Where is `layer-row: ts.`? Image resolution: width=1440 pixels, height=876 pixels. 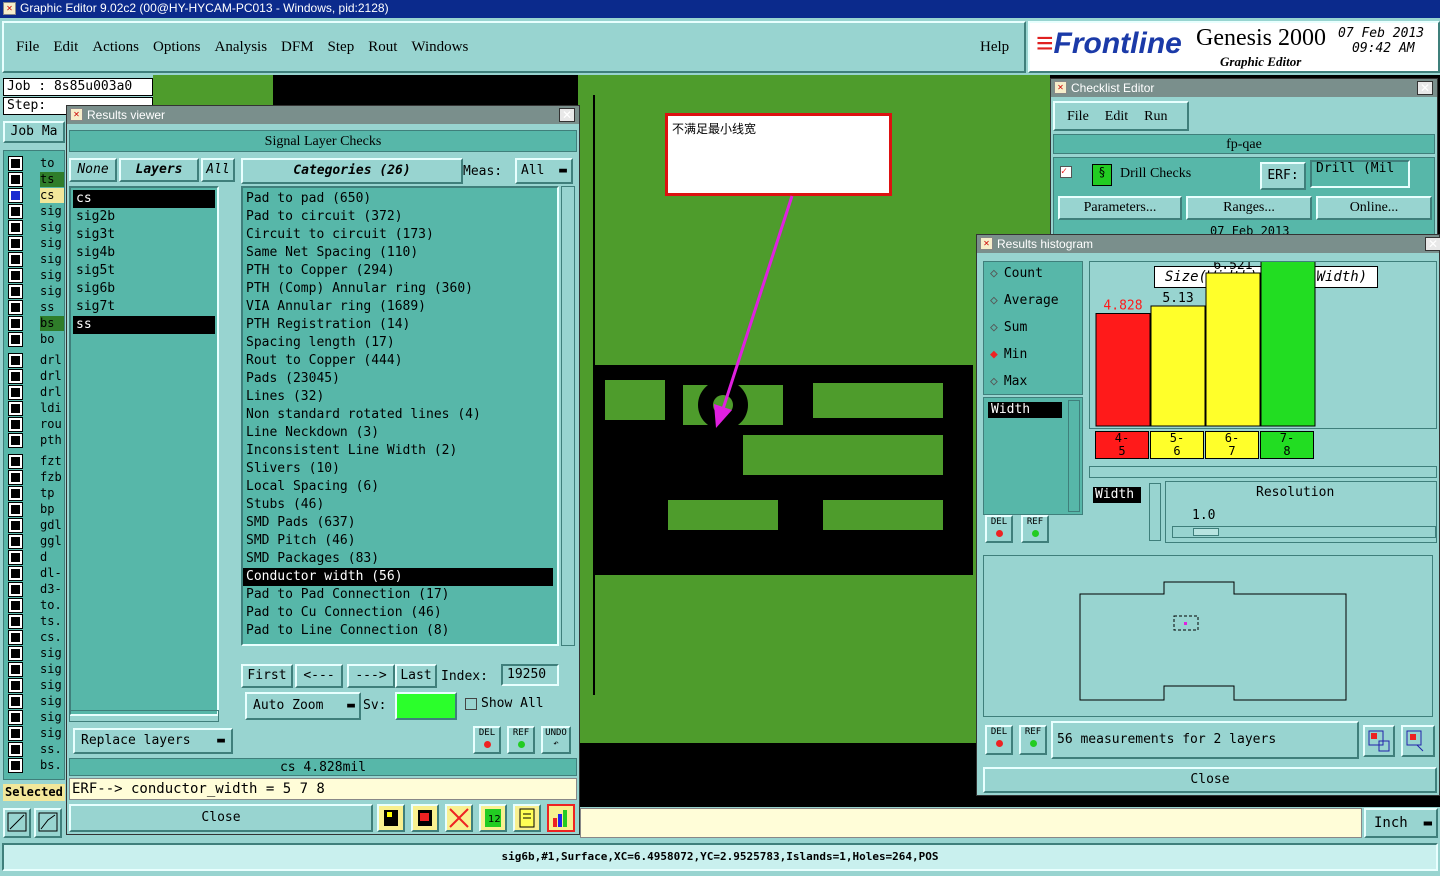 layer-row: ts. is located at coordinates (35, 621).